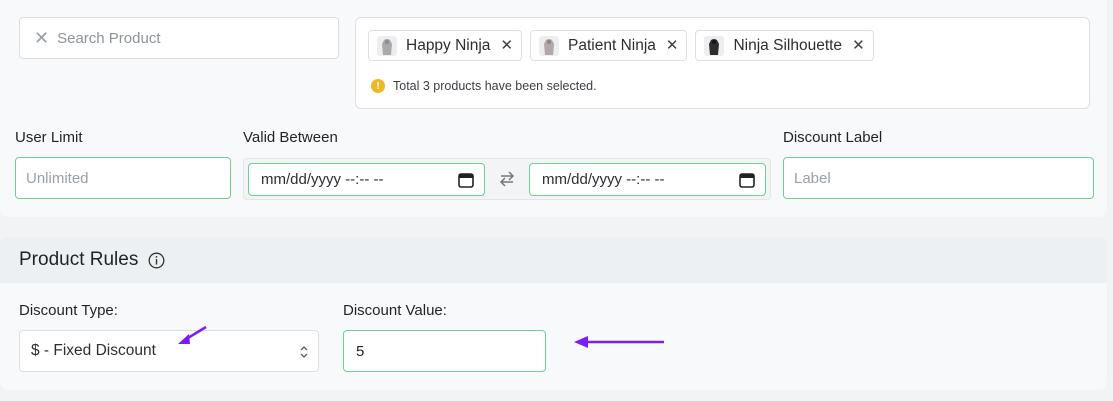 This screenshot has height=401, width=1113. I want to click on discount-label-label: Discount Label, so click(833, 137).